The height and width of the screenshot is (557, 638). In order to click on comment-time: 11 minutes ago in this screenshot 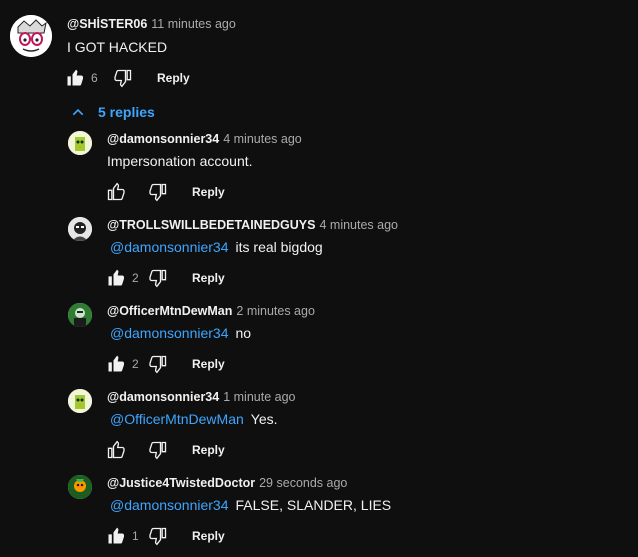, I will do `click(193, 24)`.